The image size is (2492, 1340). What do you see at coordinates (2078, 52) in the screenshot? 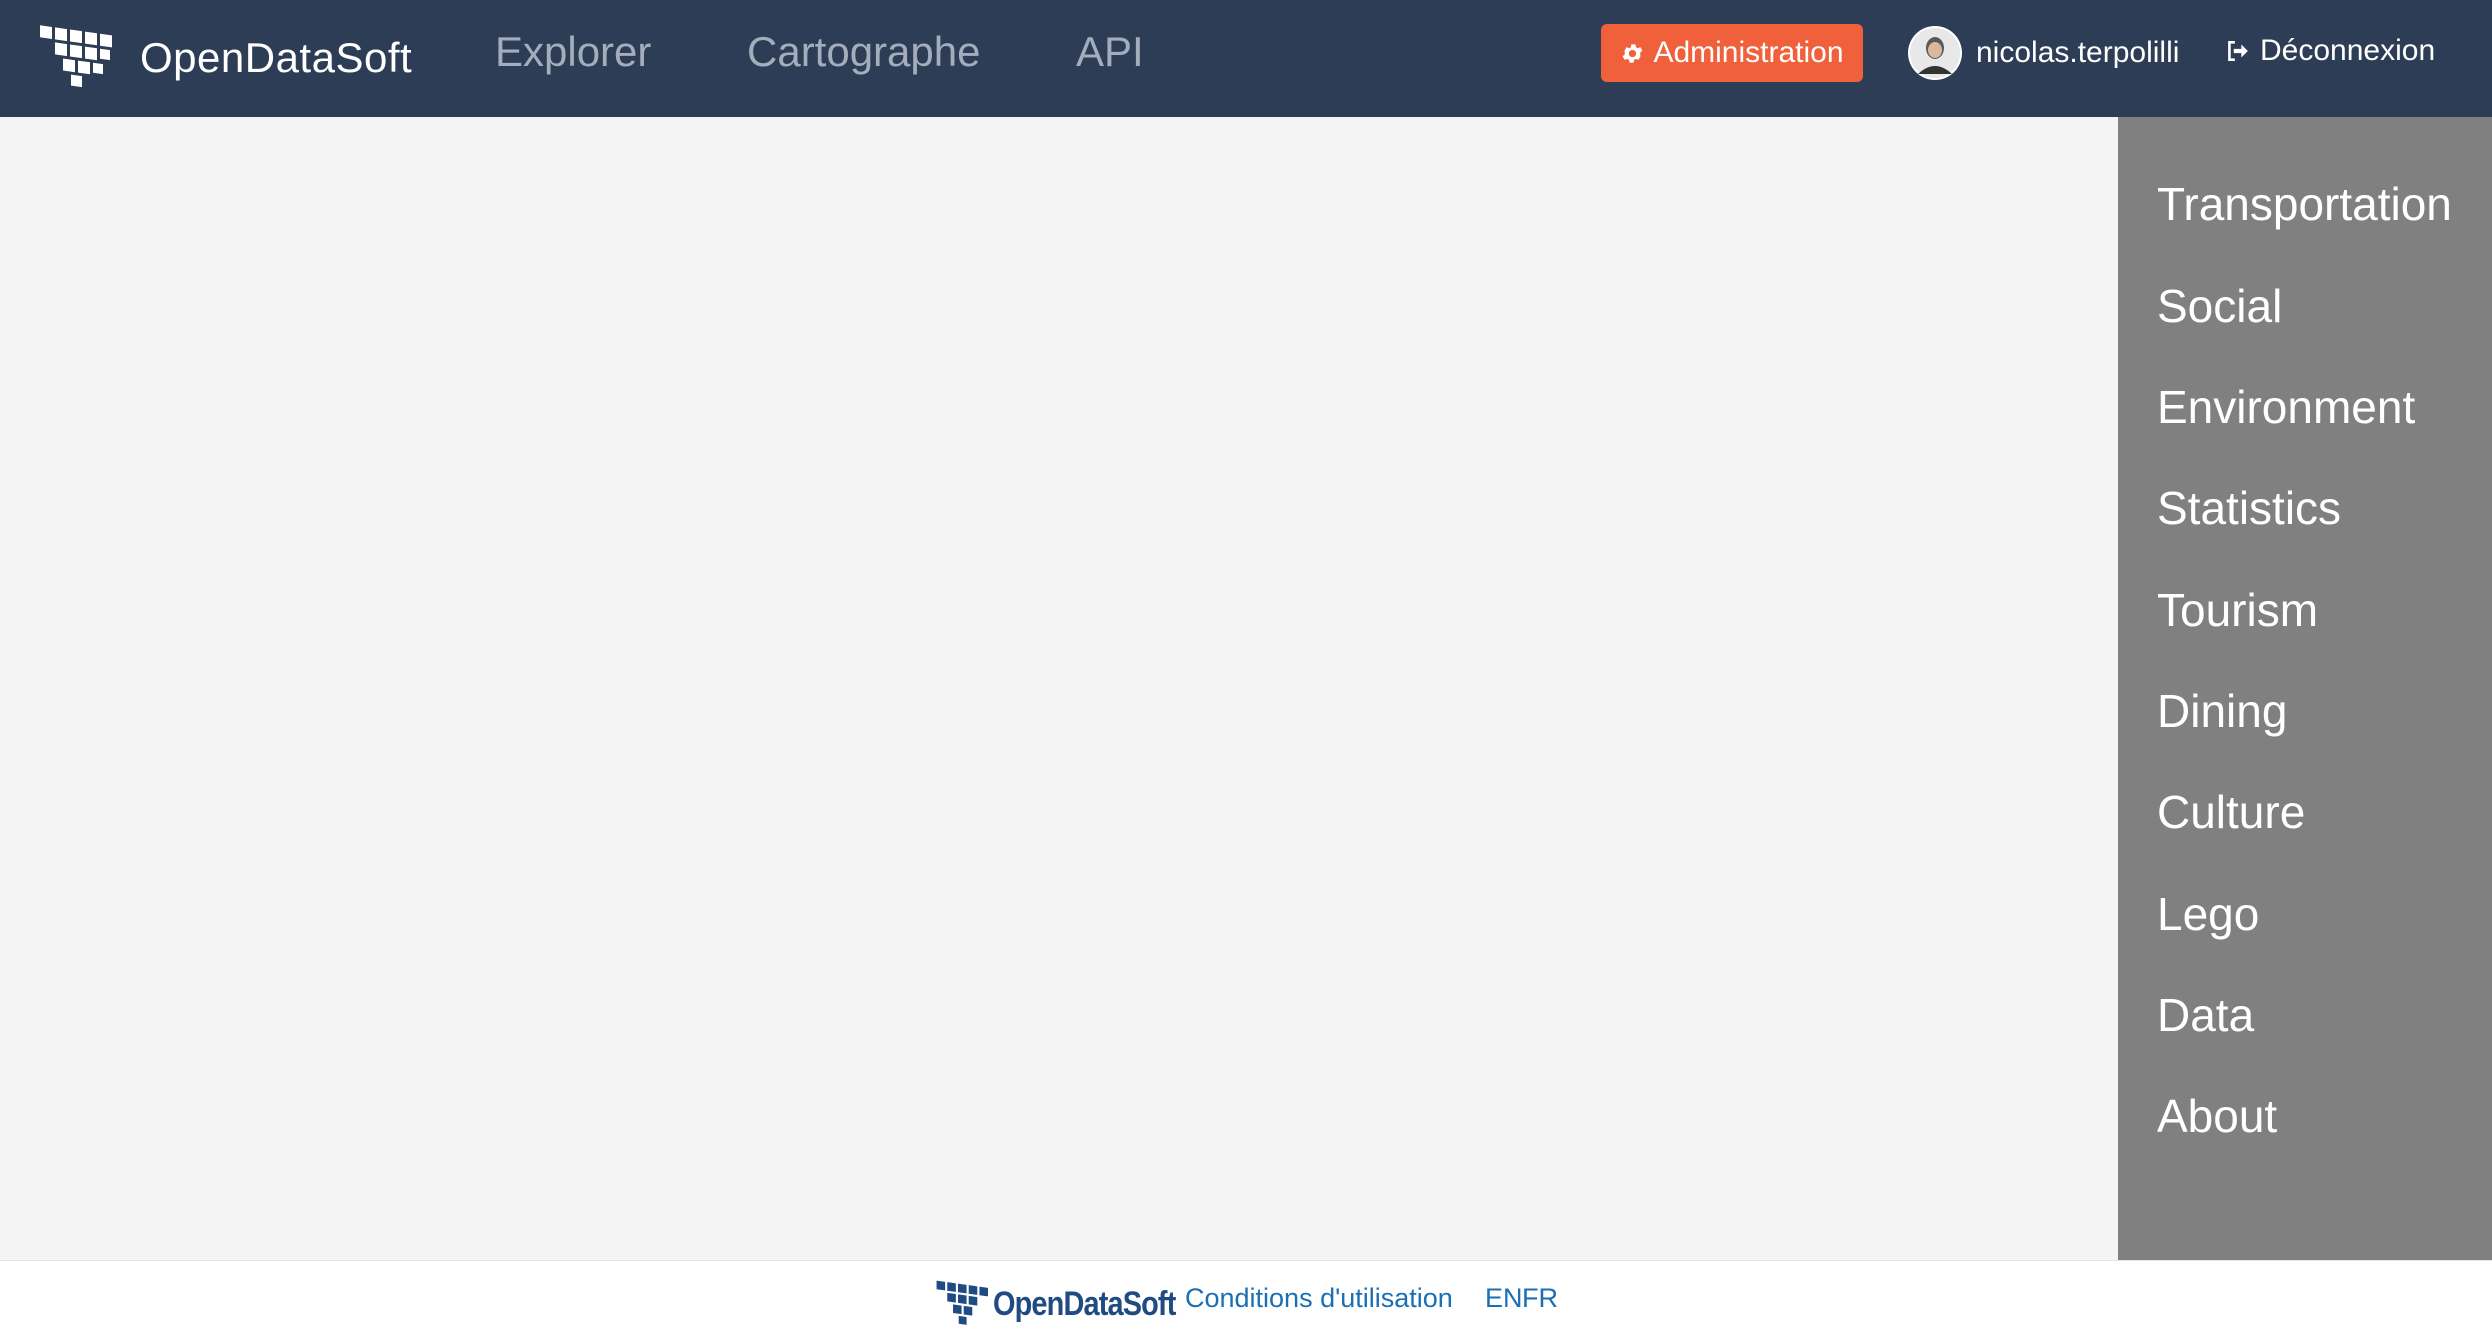
I see `username: nicolas.terpolilli` at bounding box center [2078, 52].